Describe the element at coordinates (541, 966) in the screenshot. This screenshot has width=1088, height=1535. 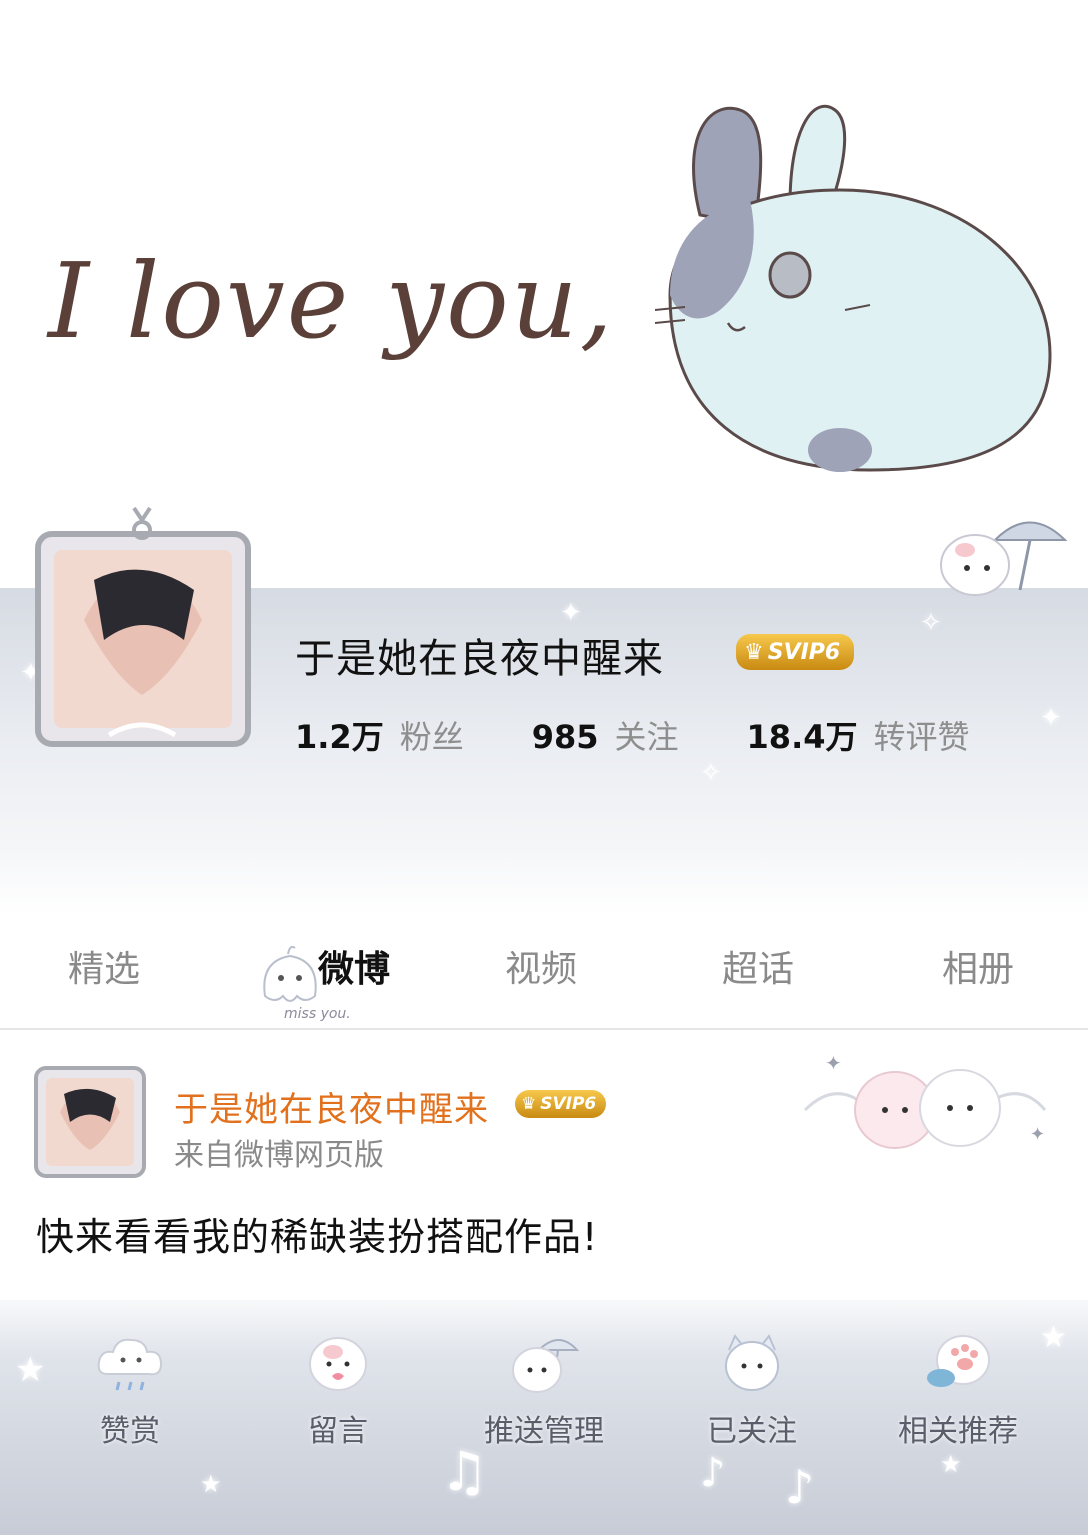
I see `tab-video: 视频` at that location.